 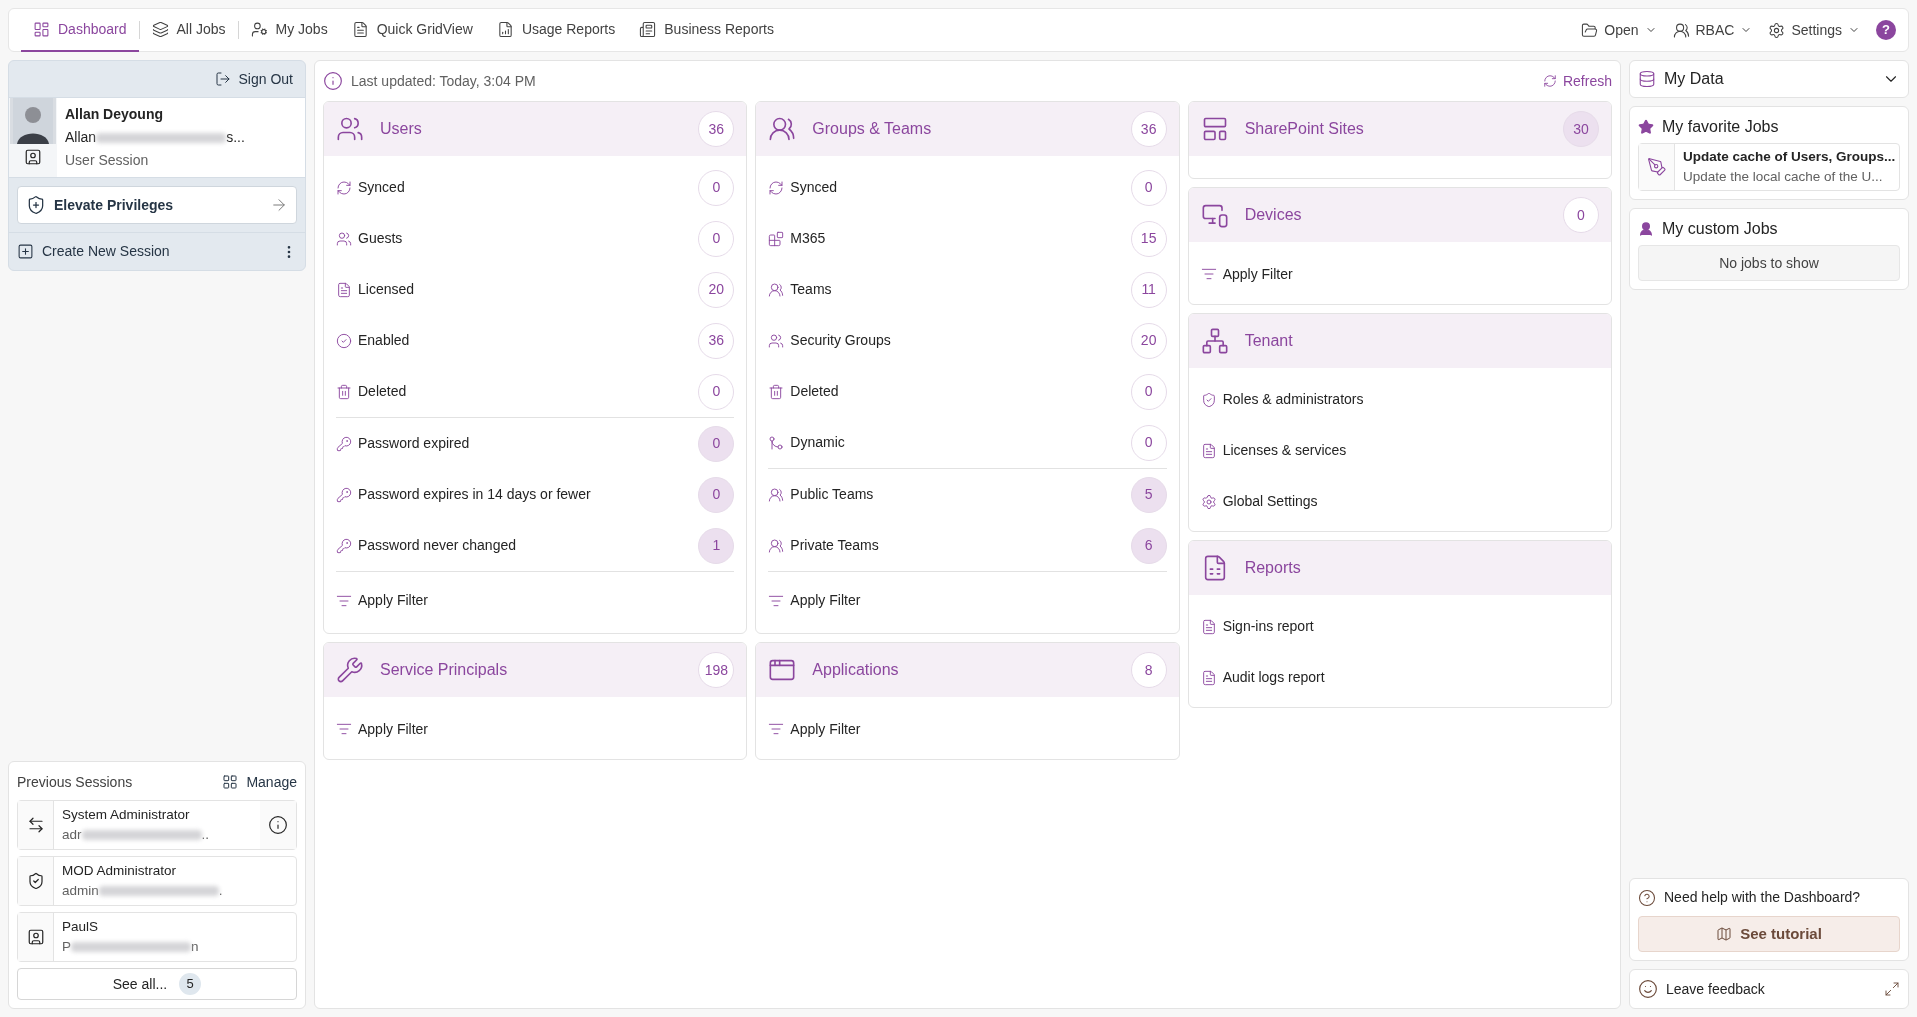 What do you see at coordinates (157, 937) in the screenshot?
I see `session-item: PaulS P n` at bounding box center [157, 937].